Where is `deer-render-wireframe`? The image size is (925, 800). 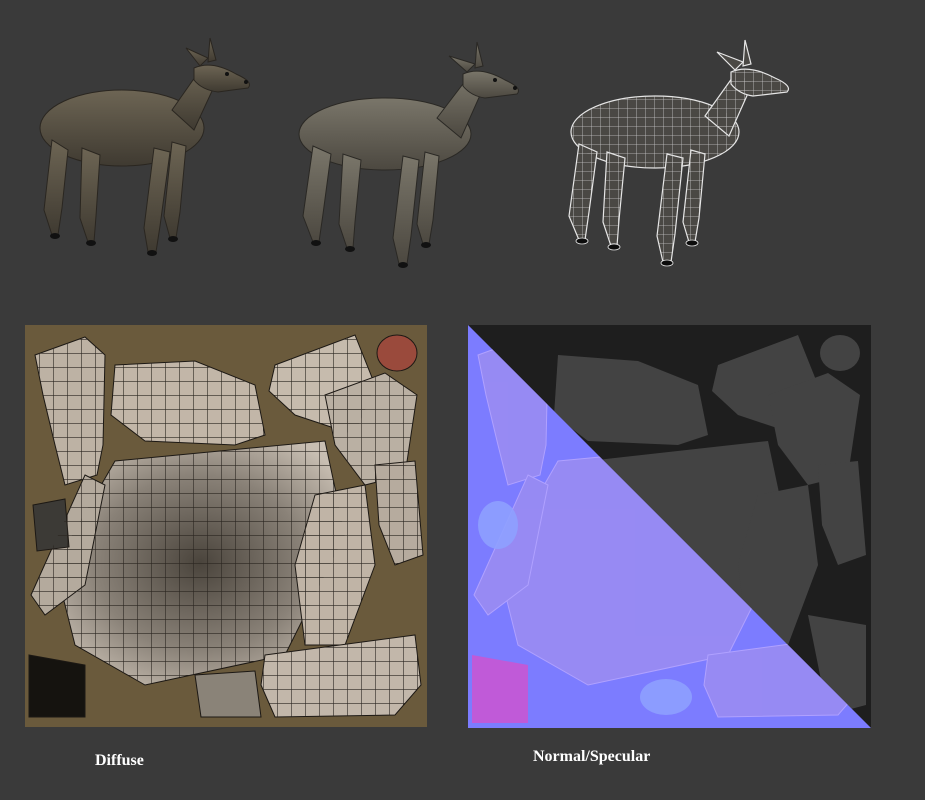
deer-render-wireframe is located at coordinates (679, 153).